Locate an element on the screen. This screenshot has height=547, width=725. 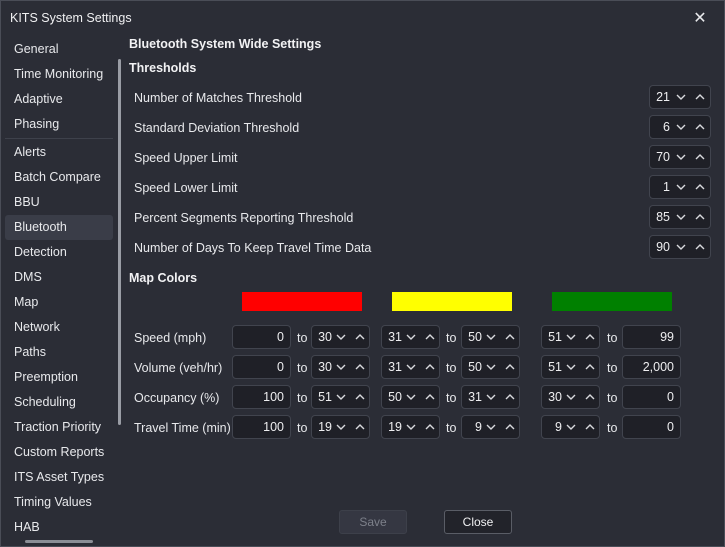
threshold-value: 70 is located at coordinates (661, 157).